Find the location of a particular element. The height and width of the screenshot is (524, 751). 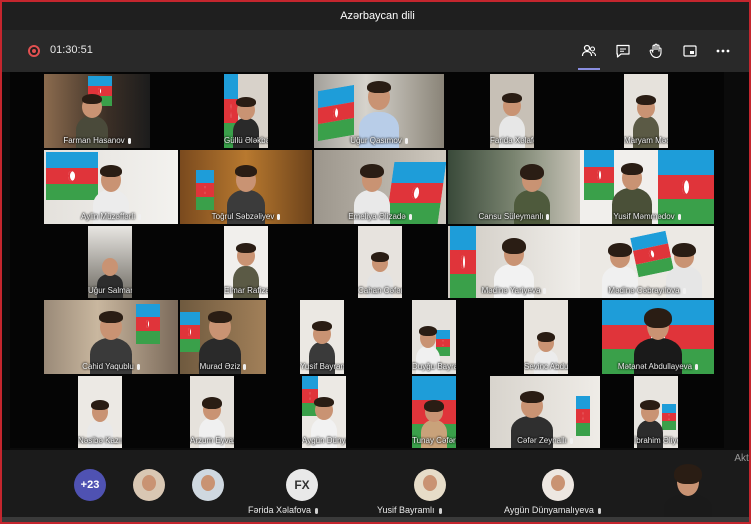

participant-name: Cahan Cəfərova is located at coordinates (380, 290).